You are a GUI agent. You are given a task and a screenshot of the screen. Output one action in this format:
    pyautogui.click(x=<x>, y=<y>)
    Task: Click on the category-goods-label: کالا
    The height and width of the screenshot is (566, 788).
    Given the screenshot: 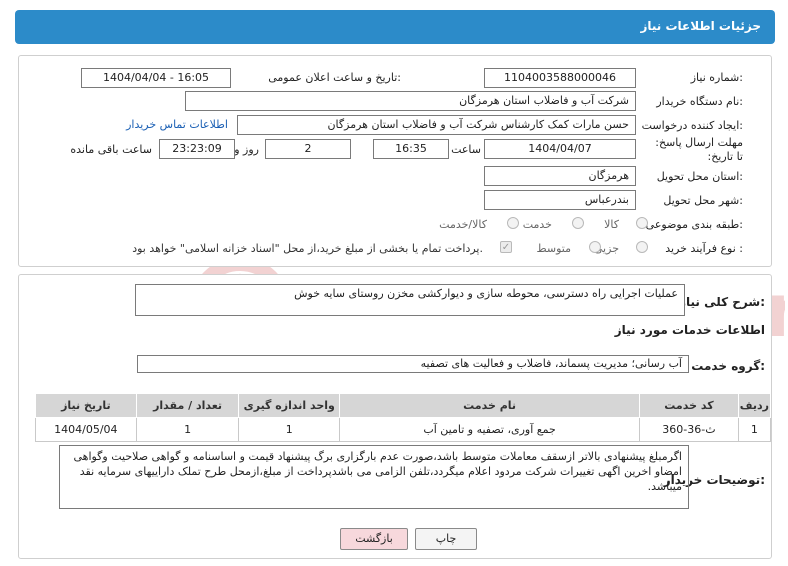 What is the action you would take?
    pyautogui.click(x=611, y=224)
    